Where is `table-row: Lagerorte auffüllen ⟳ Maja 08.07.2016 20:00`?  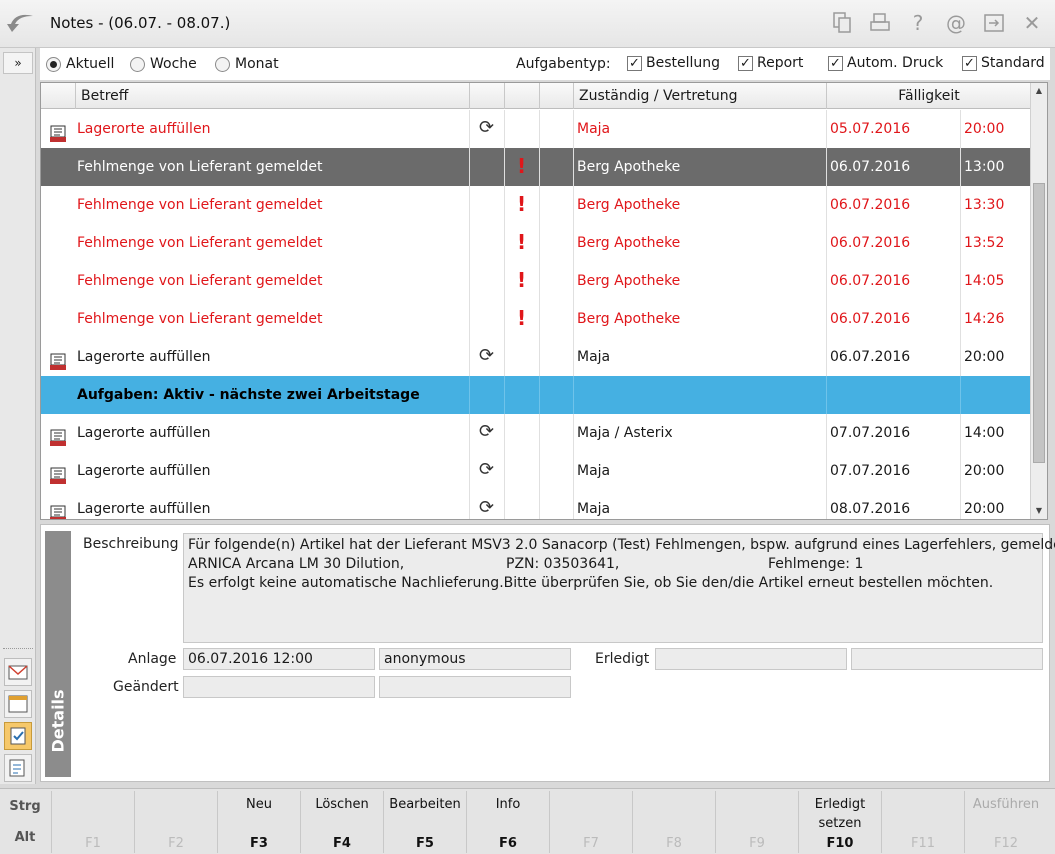
table-row: Lagerorte auffüllen ⟳ Maja 08.07.2016 20:00 is located at coordinates (536, 504).